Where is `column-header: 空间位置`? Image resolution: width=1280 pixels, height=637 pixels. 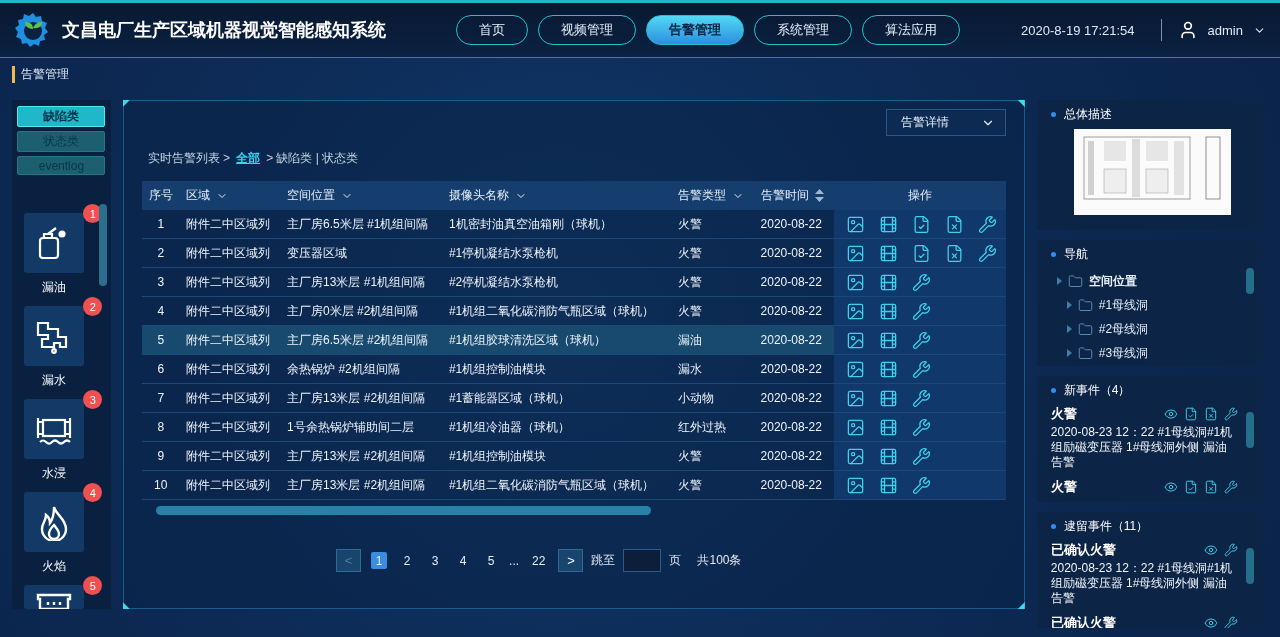
column-header: 空间位置 is located at coordinates (362, 195).